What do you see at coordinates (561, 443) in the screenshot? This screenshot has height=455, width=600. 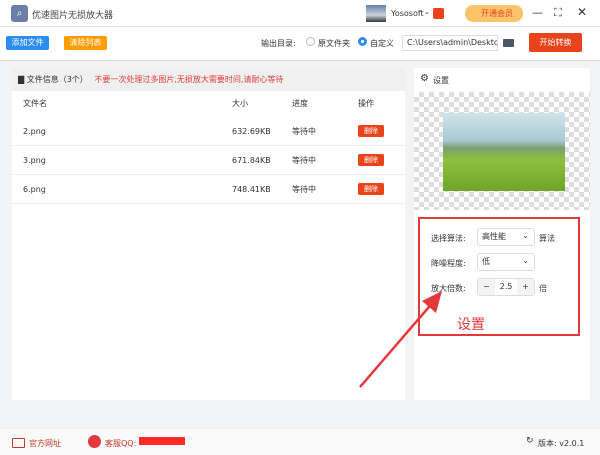 I see `version-text: 版本: v2.0.1` at bounding box center [561, 443].